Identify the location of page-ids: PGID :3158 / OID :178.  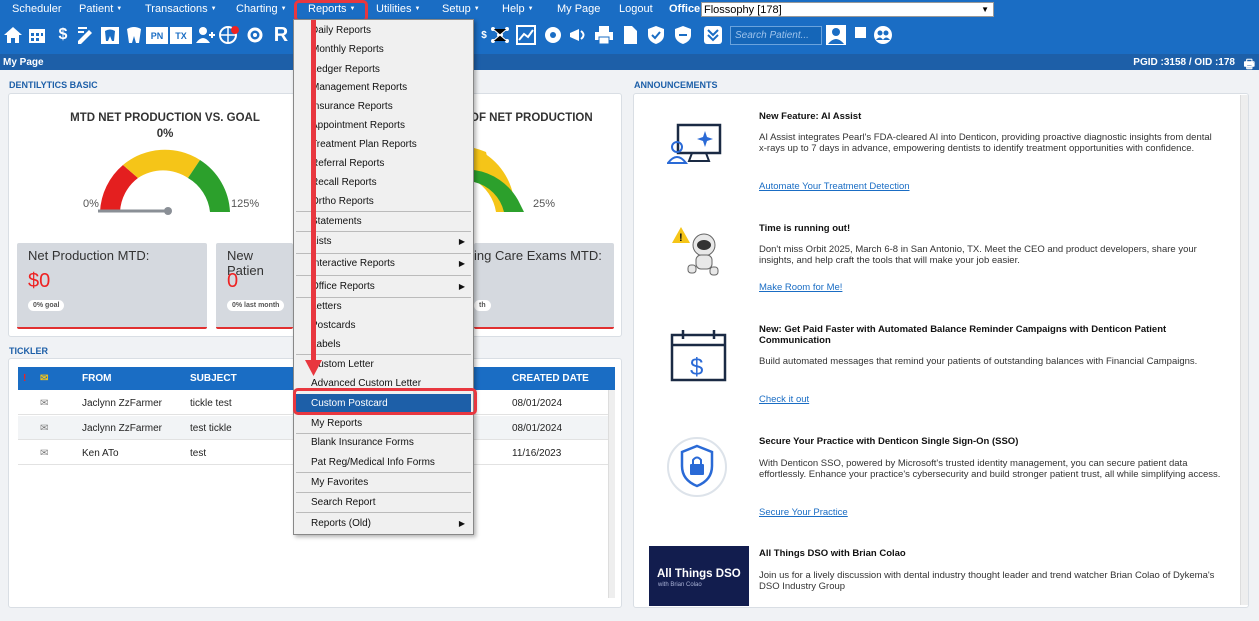
(1184, 62).